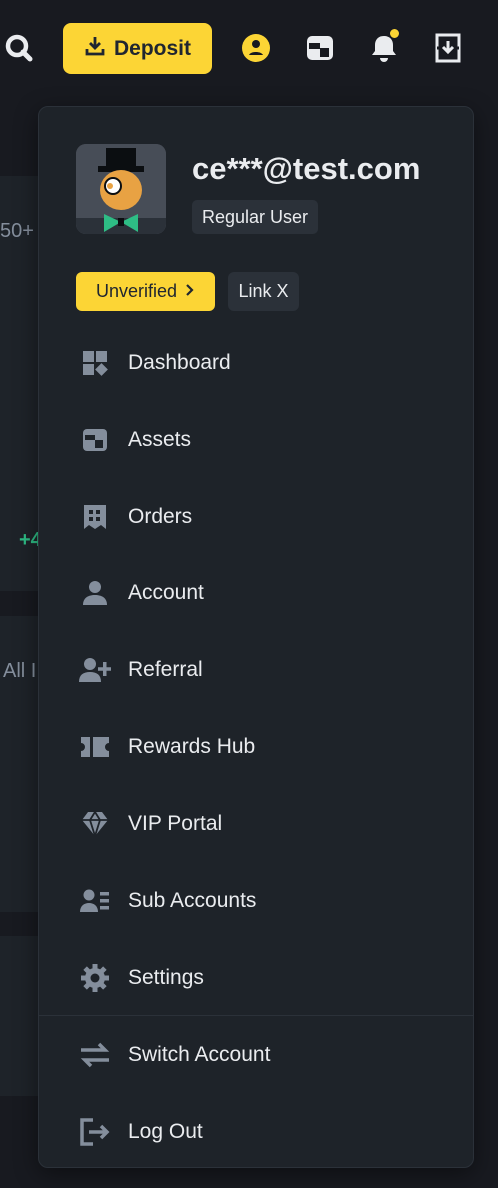  I want to click on menu-item-dashboard: Dashboard, so click(256, 363).